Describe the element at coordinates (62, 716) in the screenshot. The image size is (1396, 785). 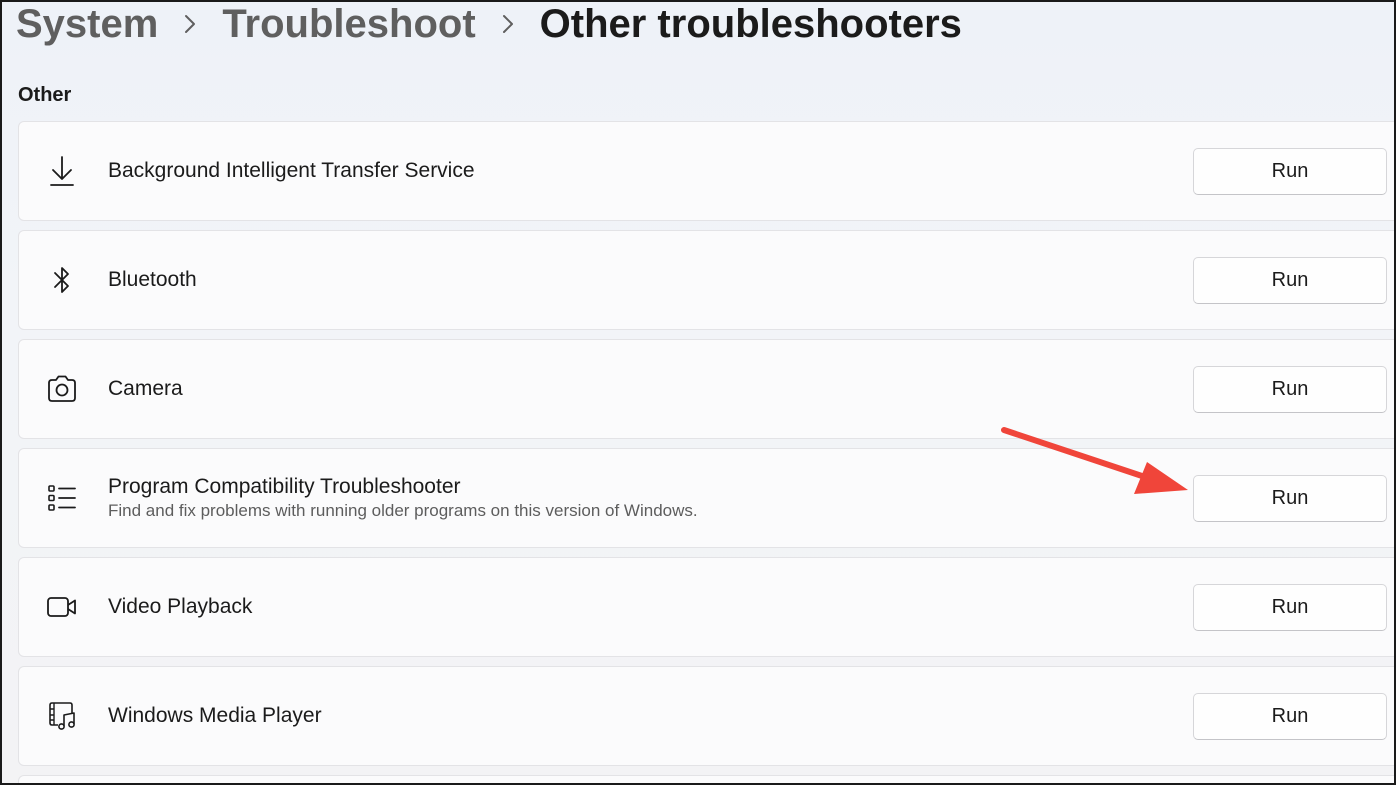
I see `media-player-icon` at that location.